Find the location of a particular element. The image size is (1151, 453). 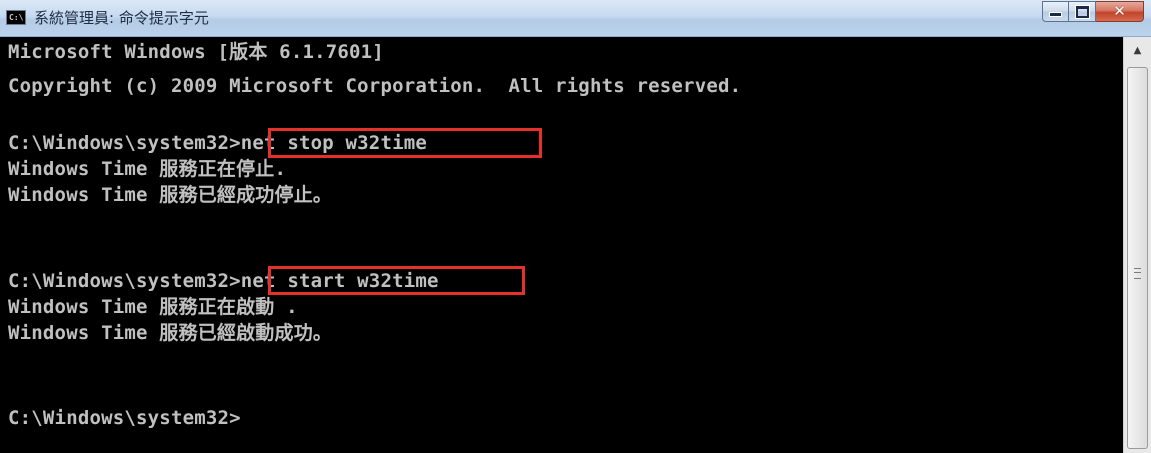

maximize-button is located at coordinates (1082, 11).